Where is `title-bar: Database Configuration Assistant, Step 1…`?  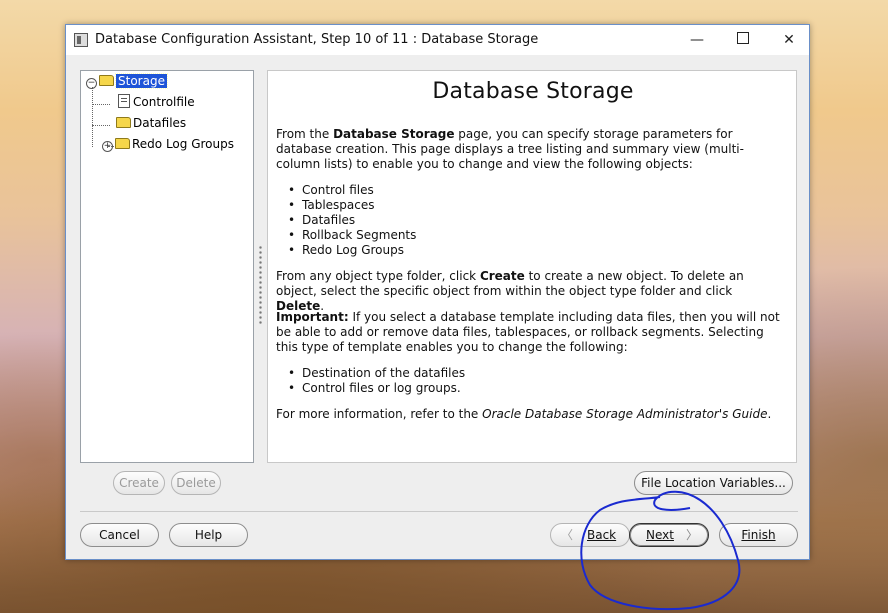
title-bar: Database Configuration Assistant, Step 1… is located at coordinates (437, 40).